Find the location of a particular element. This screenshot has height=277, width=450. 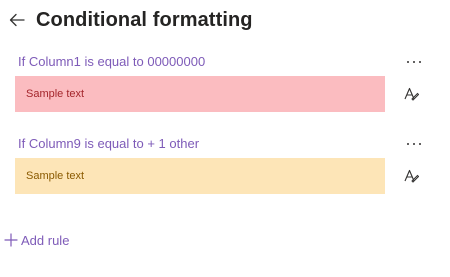

rule-2-more-button is located at coordinates (414, 144).